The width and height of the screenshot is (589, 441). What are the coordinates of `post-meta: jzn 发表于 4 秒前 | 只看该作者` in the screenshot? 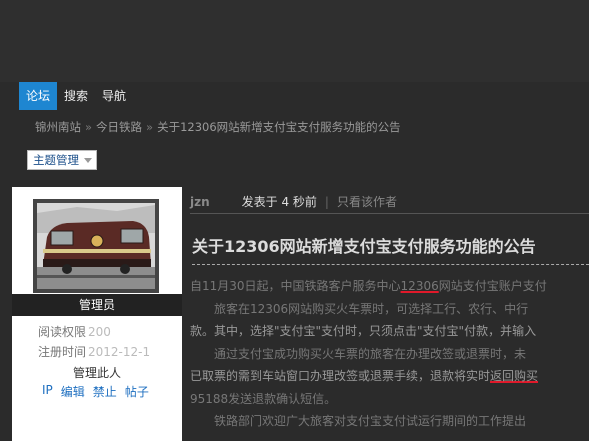 It's located at (293, 201).